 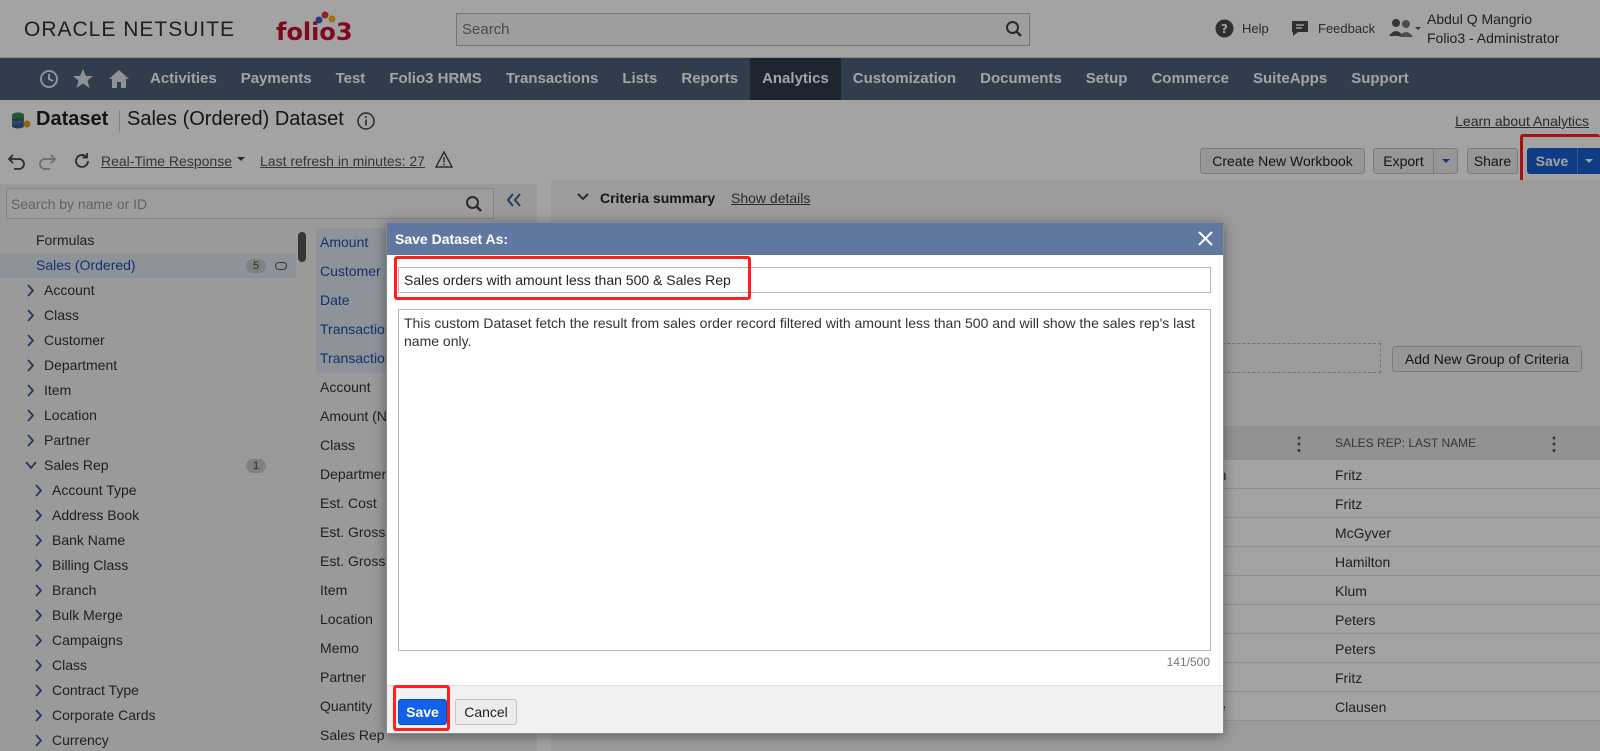 I want to click on dialog-title: Save Dataset As:, so click(x=452, y=239).